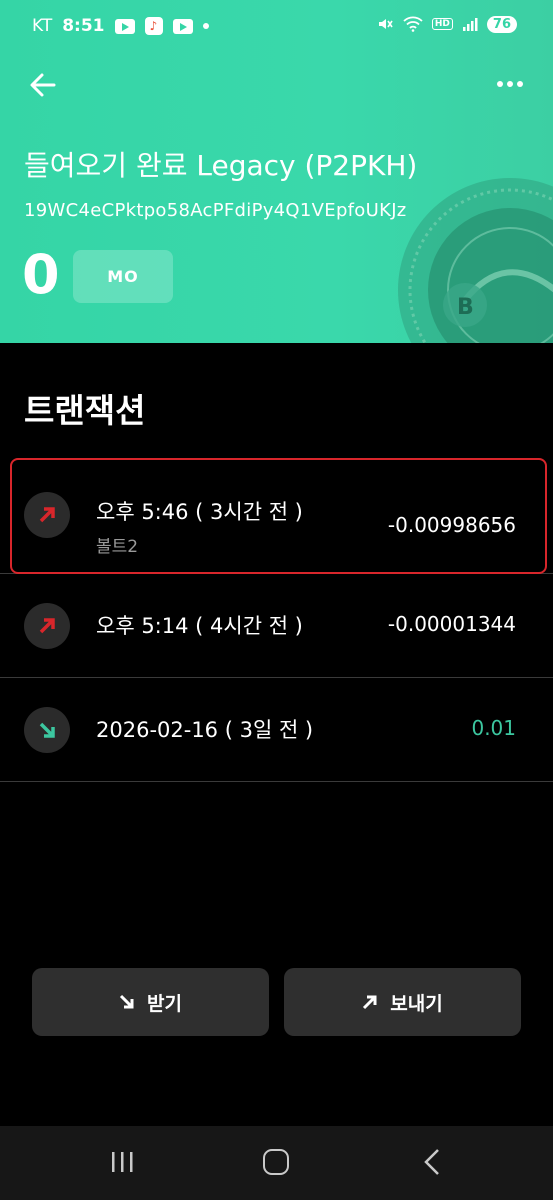 This screenshot has height=1200, width=553. What do you see at coordinates (153, 26) in the screenshot?
I see `tiktok-icon: ♪` at bounding box center [153, 26].